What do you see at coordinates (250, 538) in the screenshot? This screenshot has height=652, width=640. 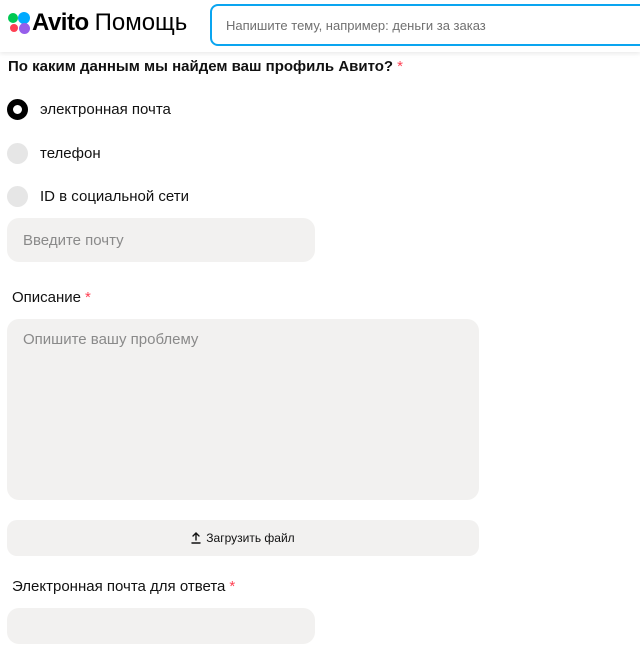 I see `upload-file-label: Загрузить файл` at bounding box center [250, 538].